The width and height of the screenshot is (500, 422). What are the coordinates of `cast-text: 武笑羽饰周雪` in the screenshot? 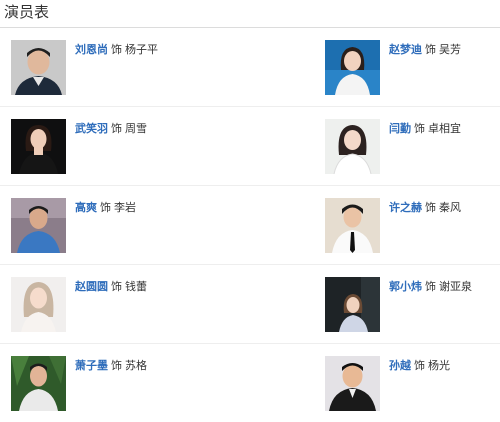 It's located at (111, 128).